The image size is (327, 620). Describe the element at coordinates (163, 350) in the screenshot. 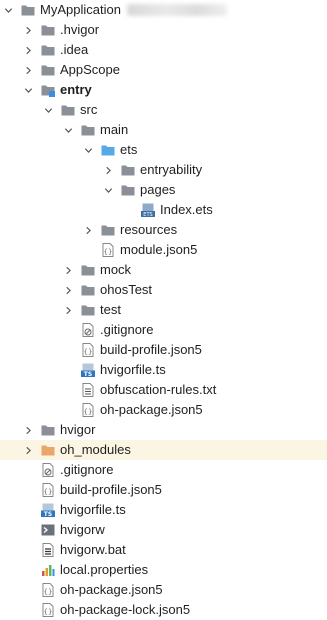

I see `tree-row-entry-build-profile: {} build-profile.json5` at that location.